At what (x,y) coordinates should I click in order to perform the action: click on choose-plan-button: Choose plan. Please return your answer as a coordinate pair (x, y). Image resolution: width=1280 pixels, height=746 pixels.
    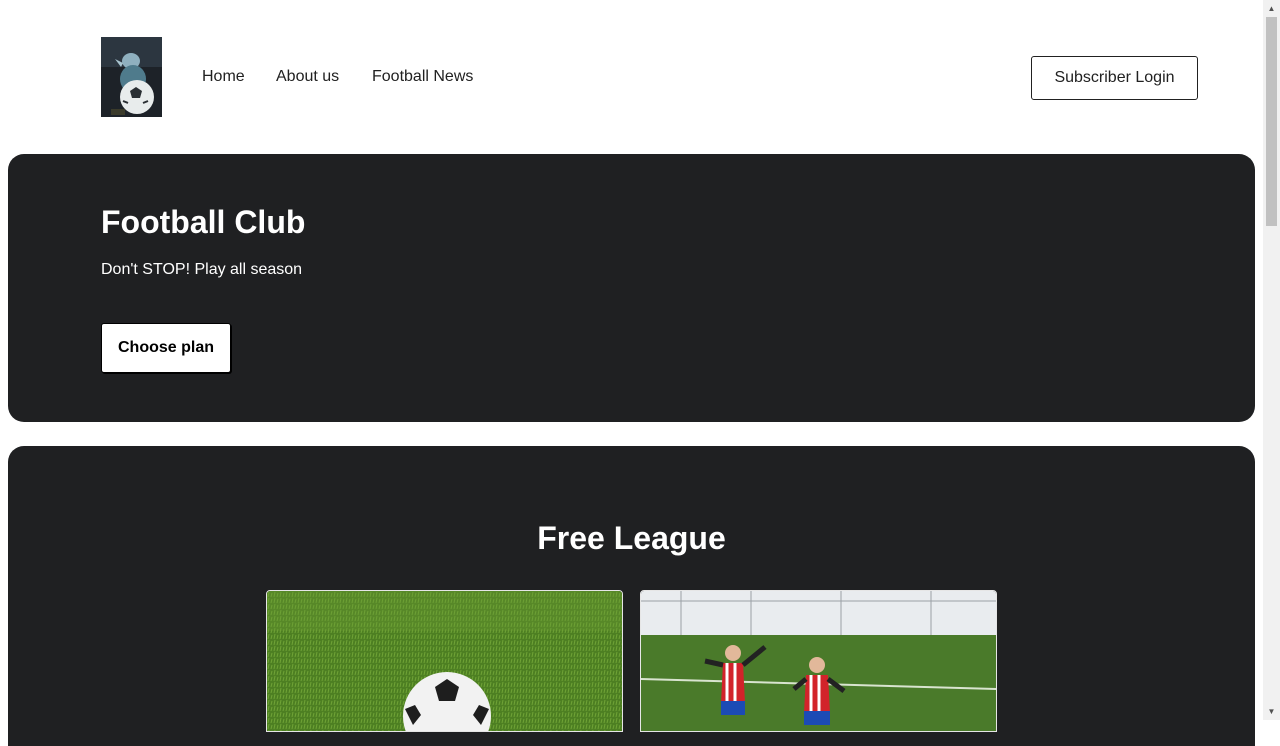
    Looking at the image, I should click on (166, 348).